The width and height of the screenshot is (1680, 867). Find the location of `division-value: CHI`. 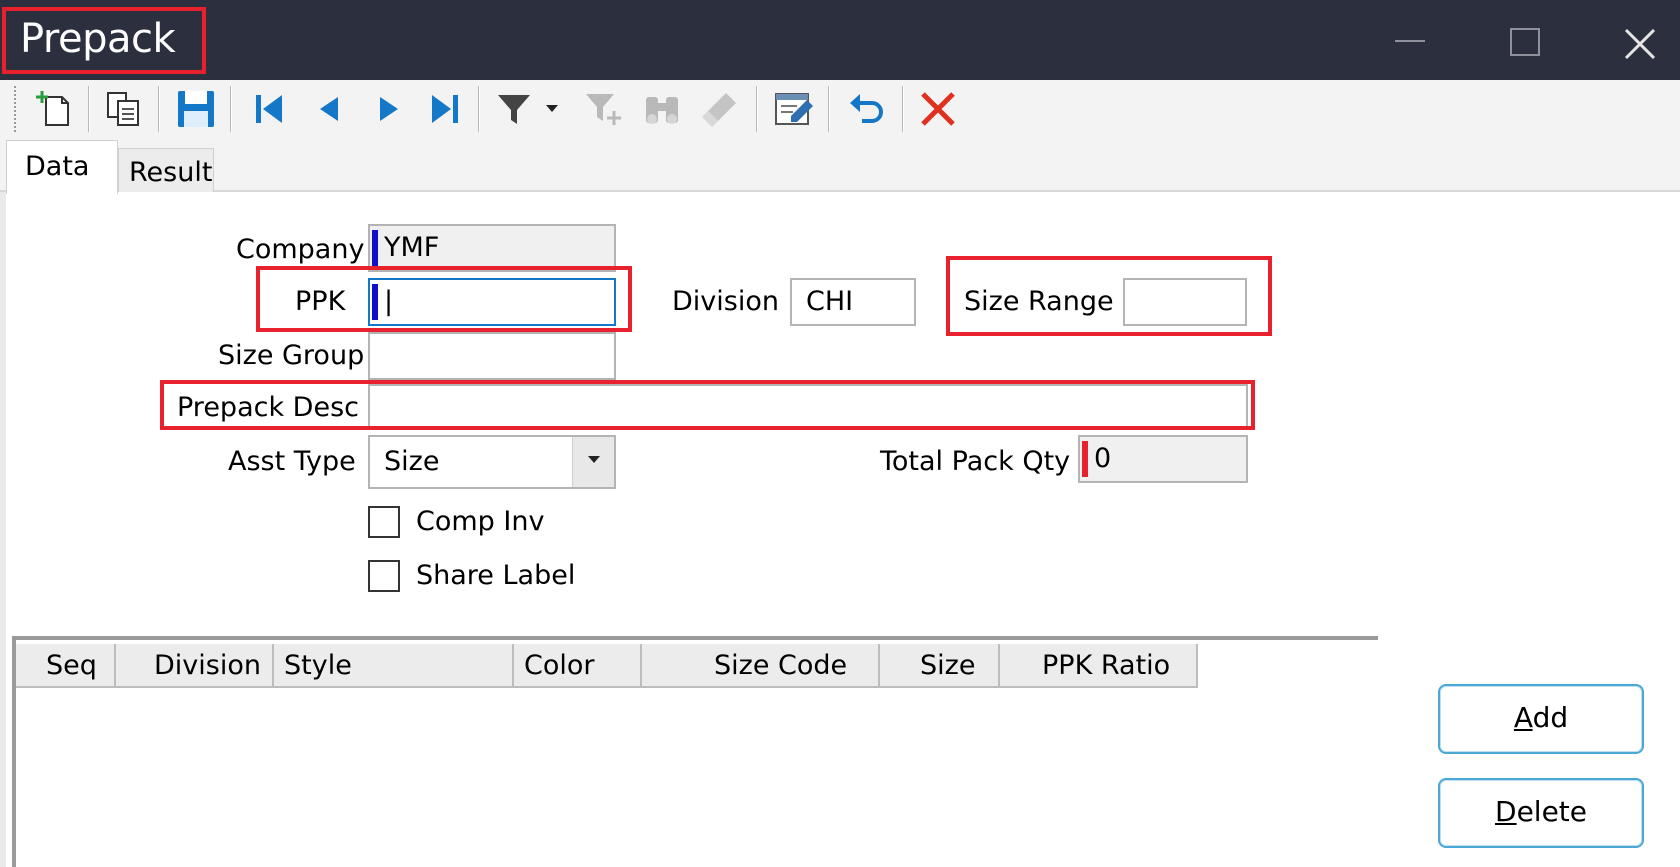

division-value: CHI is located at coordinates (830, 301).